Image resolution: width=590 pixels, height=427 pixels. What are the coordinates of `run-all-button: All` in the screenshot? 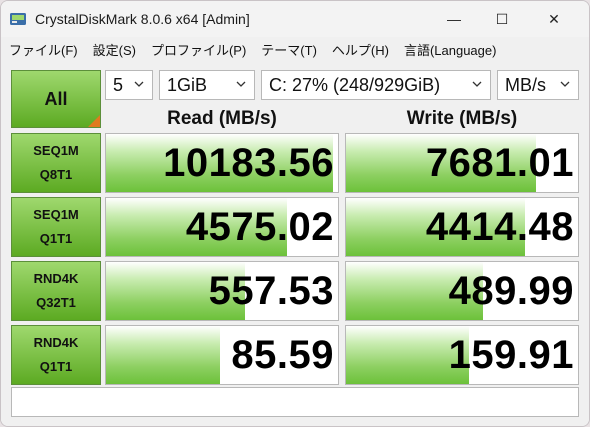 It's located at (56, 99).